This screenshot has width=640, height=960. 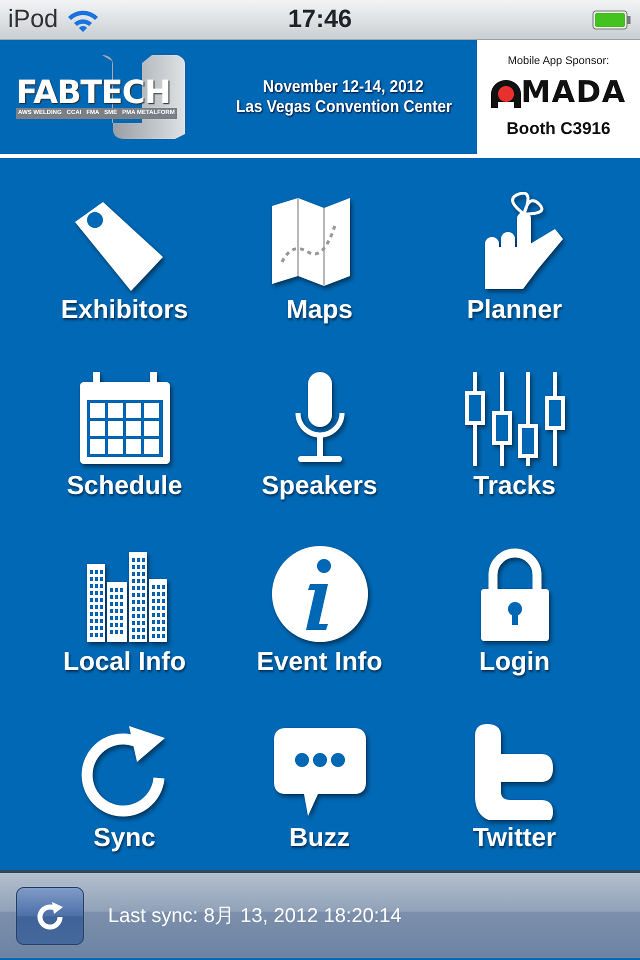 I want to click on menu-tile: Login, so click(x=514, y=600).